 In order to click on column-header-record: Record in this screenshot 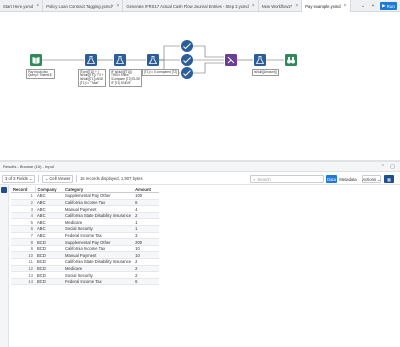, I will do `click(23, 190)`.